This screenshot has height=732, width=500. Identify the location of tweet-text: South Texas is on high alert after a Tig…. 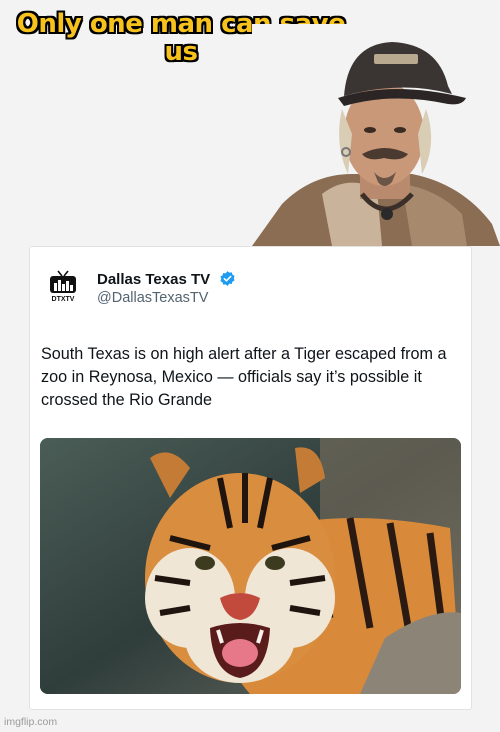
(244, 377).